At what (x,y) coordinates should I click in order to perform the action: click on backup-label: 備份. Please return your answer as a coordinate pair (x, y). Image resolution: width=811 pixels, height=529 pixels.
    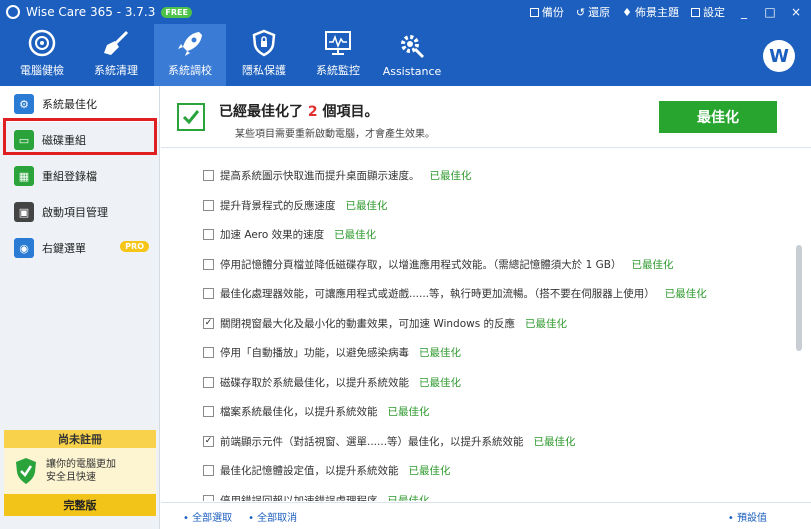
    Looking at the image, I should click on (552, 12).